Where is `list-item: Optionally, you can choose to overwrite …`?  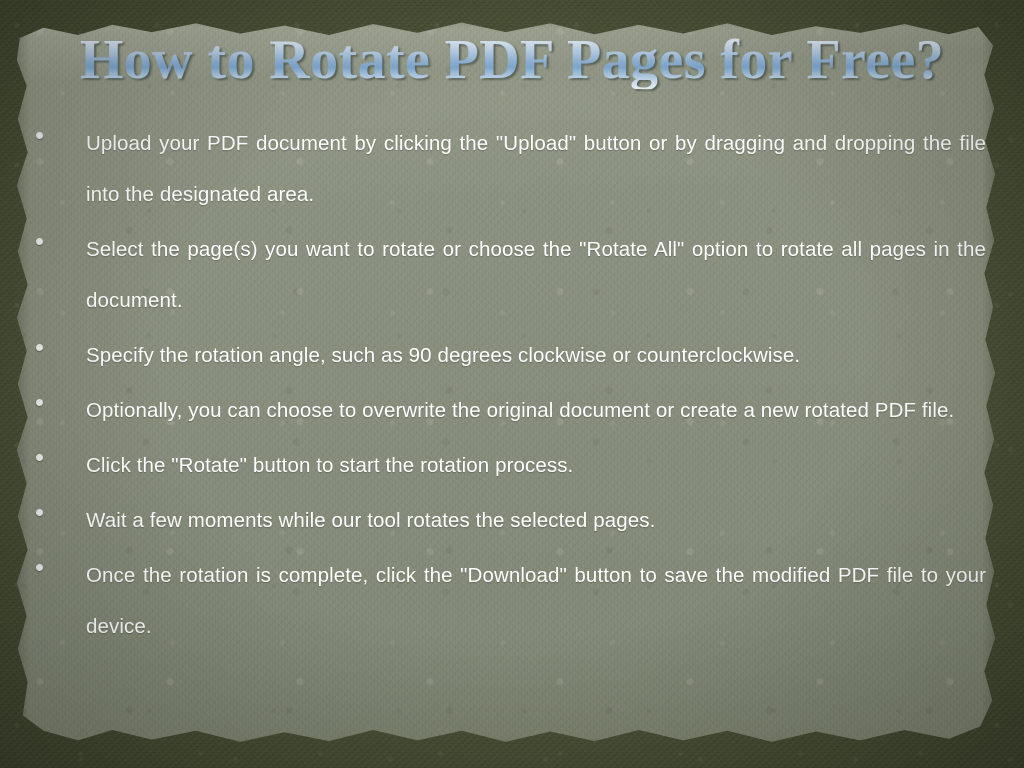
list-item: Optionally, you can choose to overwrite … is located at coordinates (500, 410).